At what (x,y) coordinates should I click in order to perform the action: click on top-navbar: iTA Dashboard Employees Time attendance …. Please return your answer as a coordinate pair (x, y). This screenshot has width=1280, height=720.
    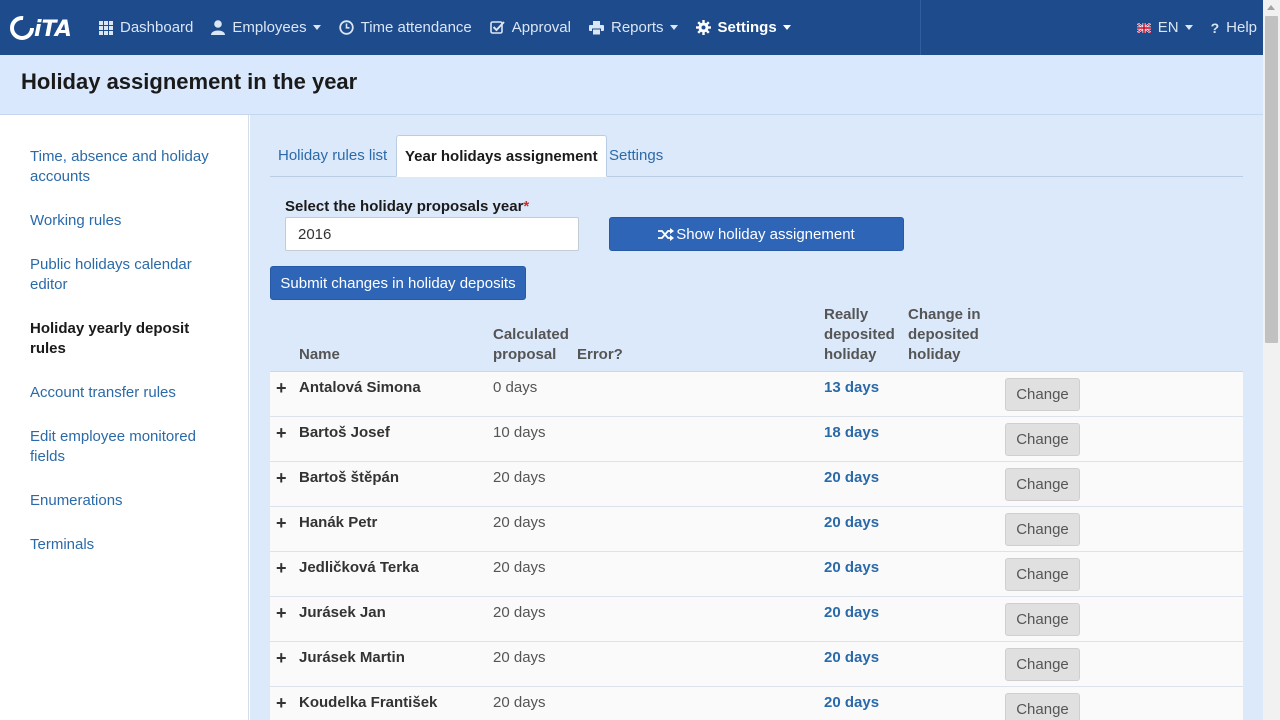
    Looking at the image, I should click on (640, 27).